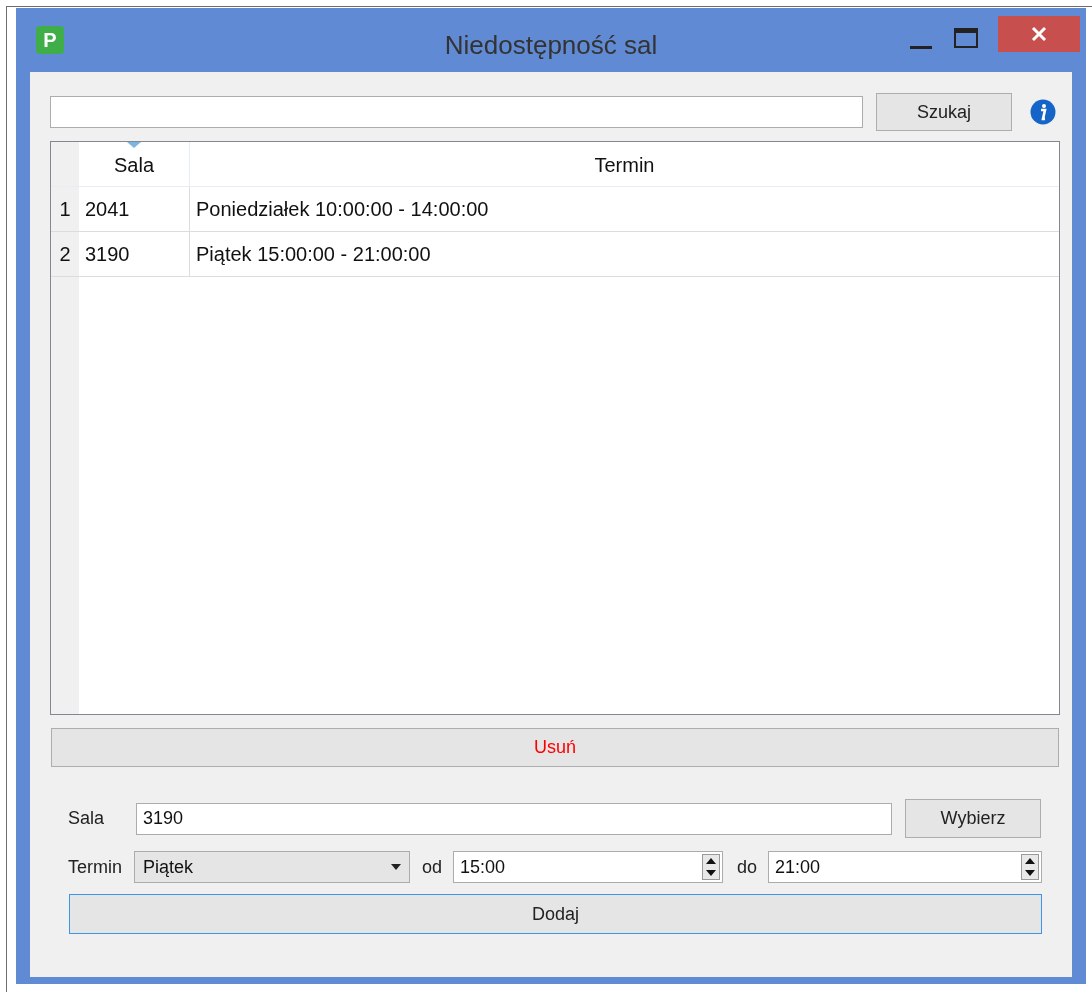 This screenshot has width=1092, height=992. What do you see at coordinates (555, 914) in the screenshot?
I see `add-button: Dodaj` at bounding box center [555, 914].